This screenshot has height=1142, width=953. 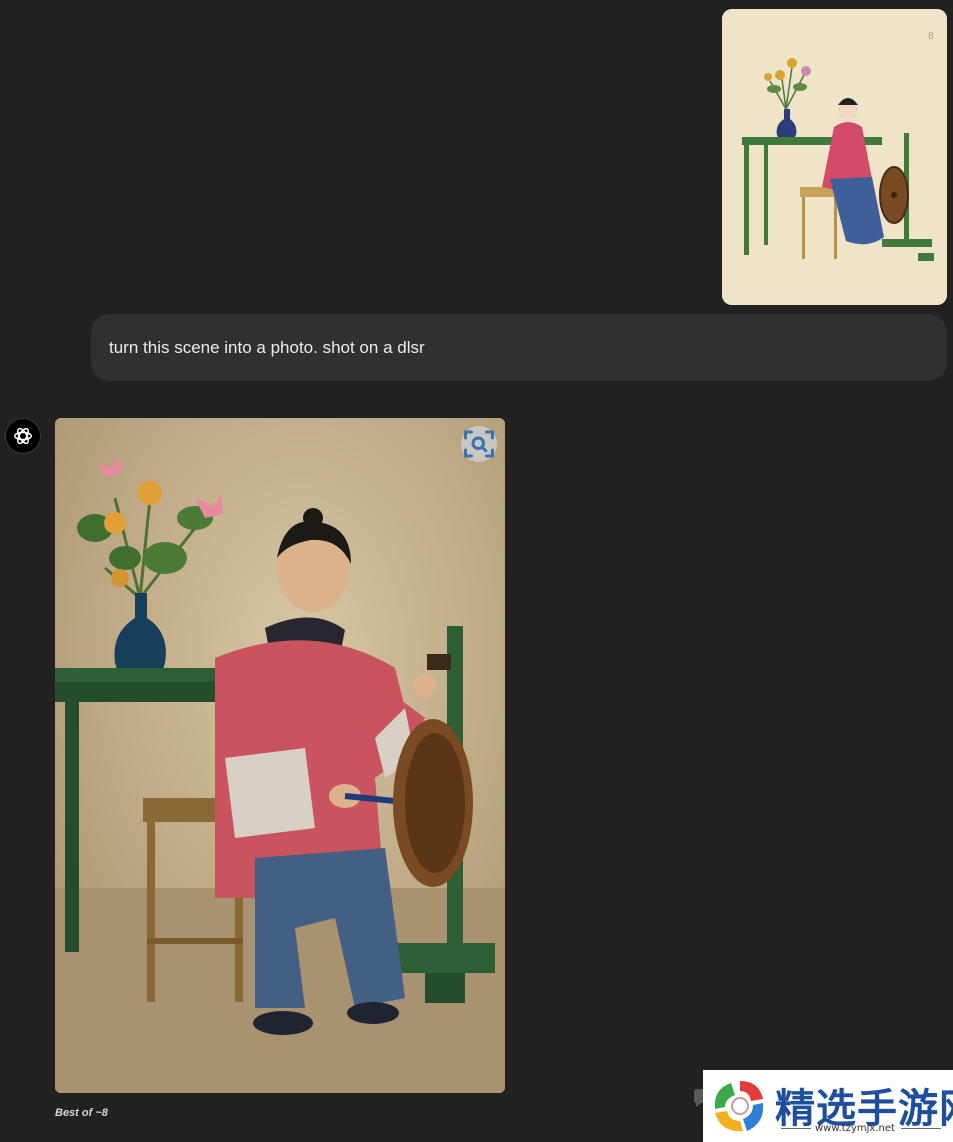 I want to click on watermark-logo-icon, so click(x=739, y=1106).